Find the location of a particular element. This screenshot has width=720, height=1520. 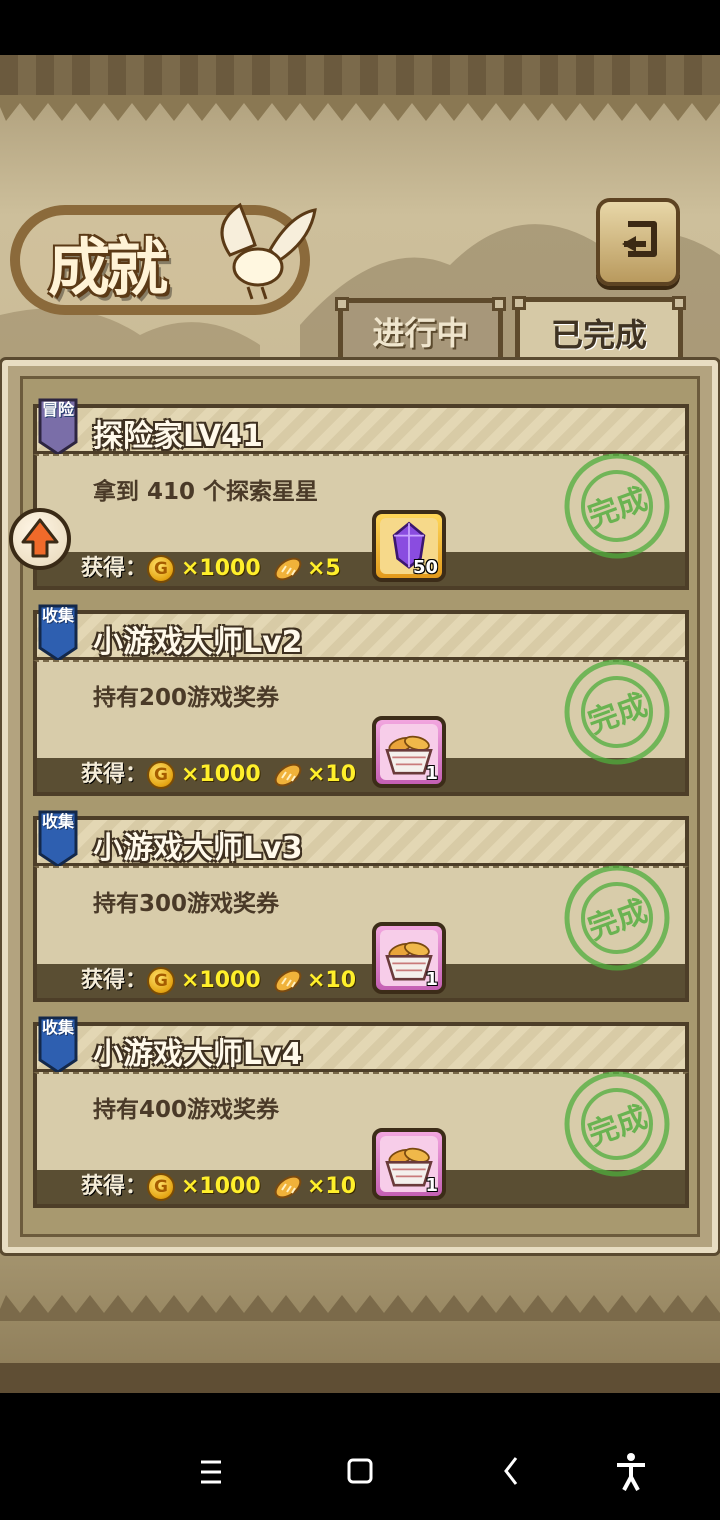

floating-menu-button is located at coordinates (40, 539).